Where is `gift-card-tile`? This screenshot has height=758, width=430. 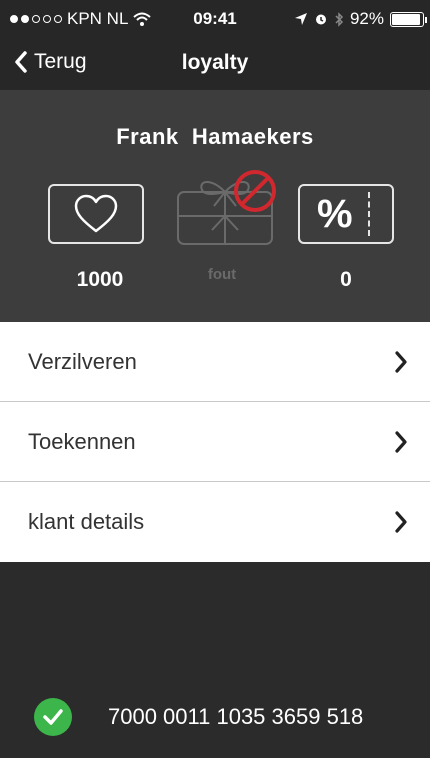 gift-card-tile is located at coordinates (232, 209).